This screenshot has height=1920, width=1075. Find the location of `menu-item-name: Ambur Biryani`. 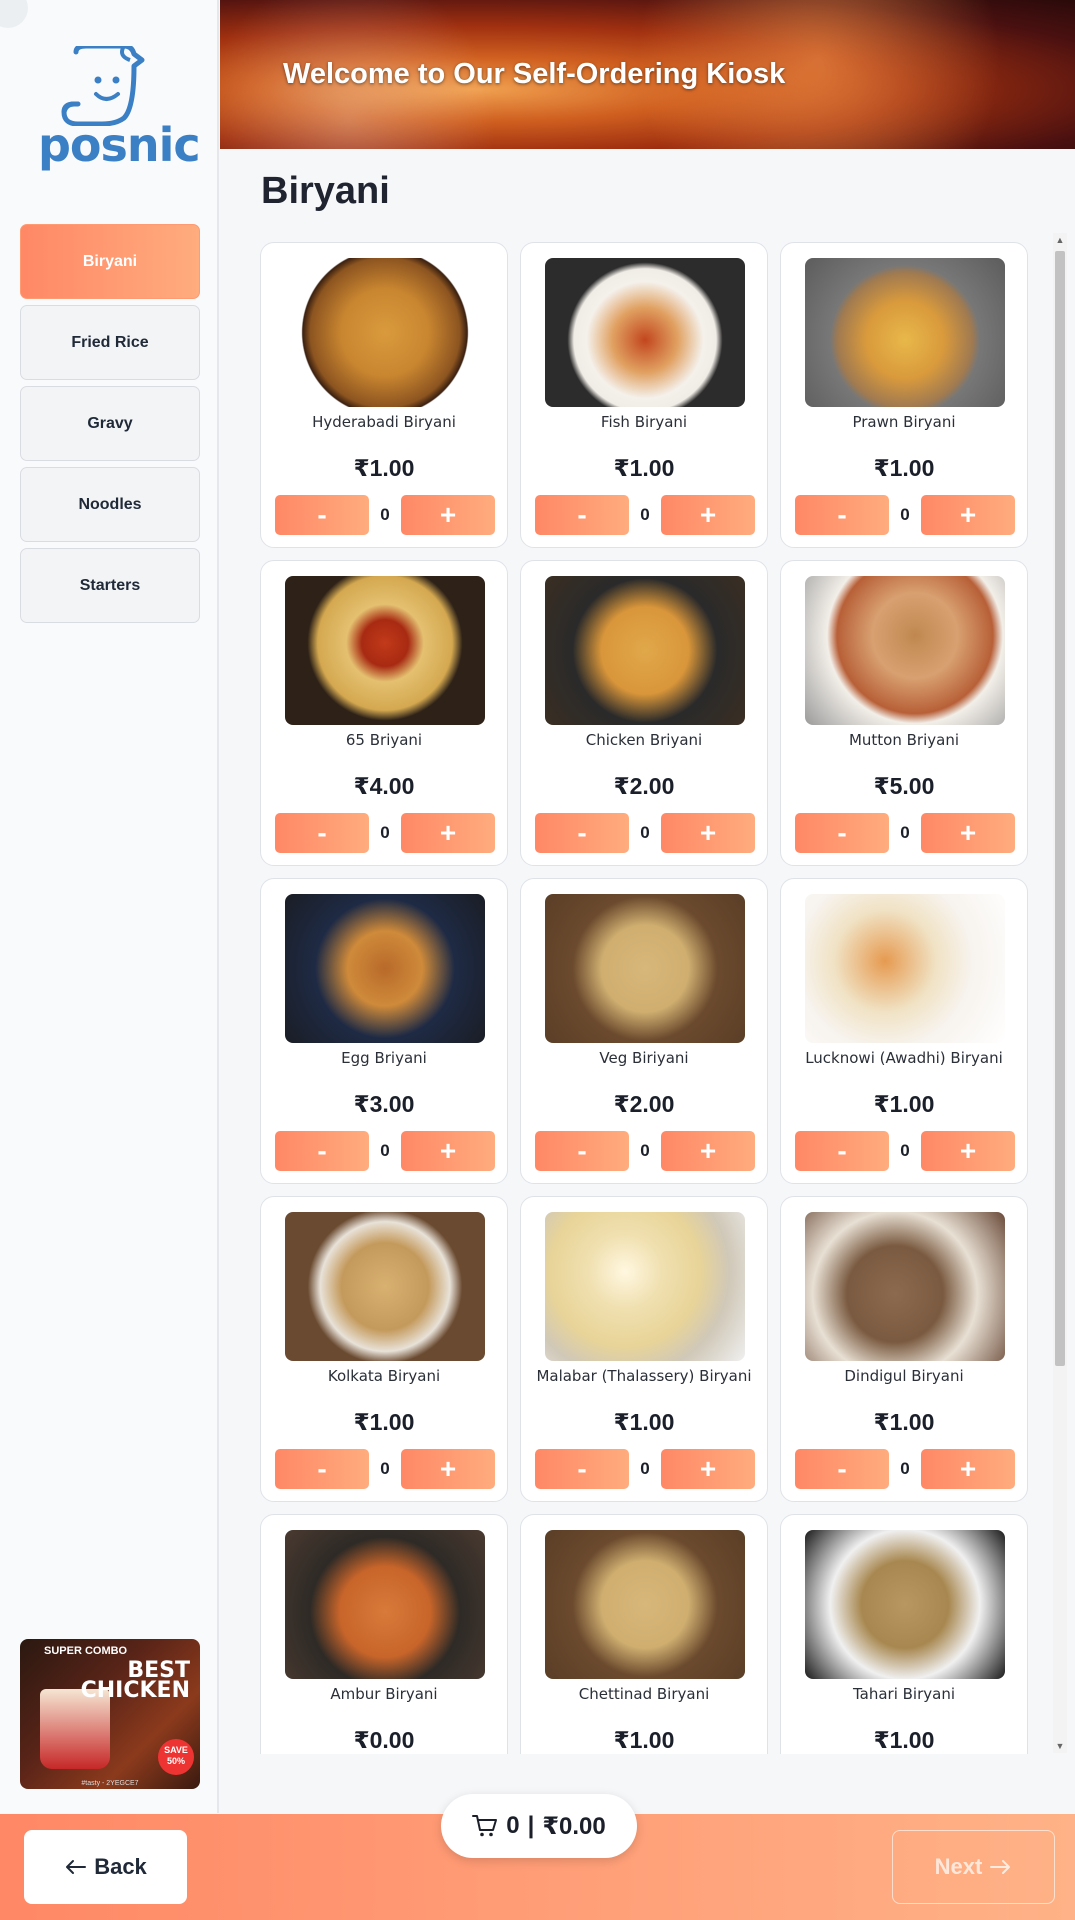

menu-item-name: Ambur Biryani is located at coordinates (384, 1694).